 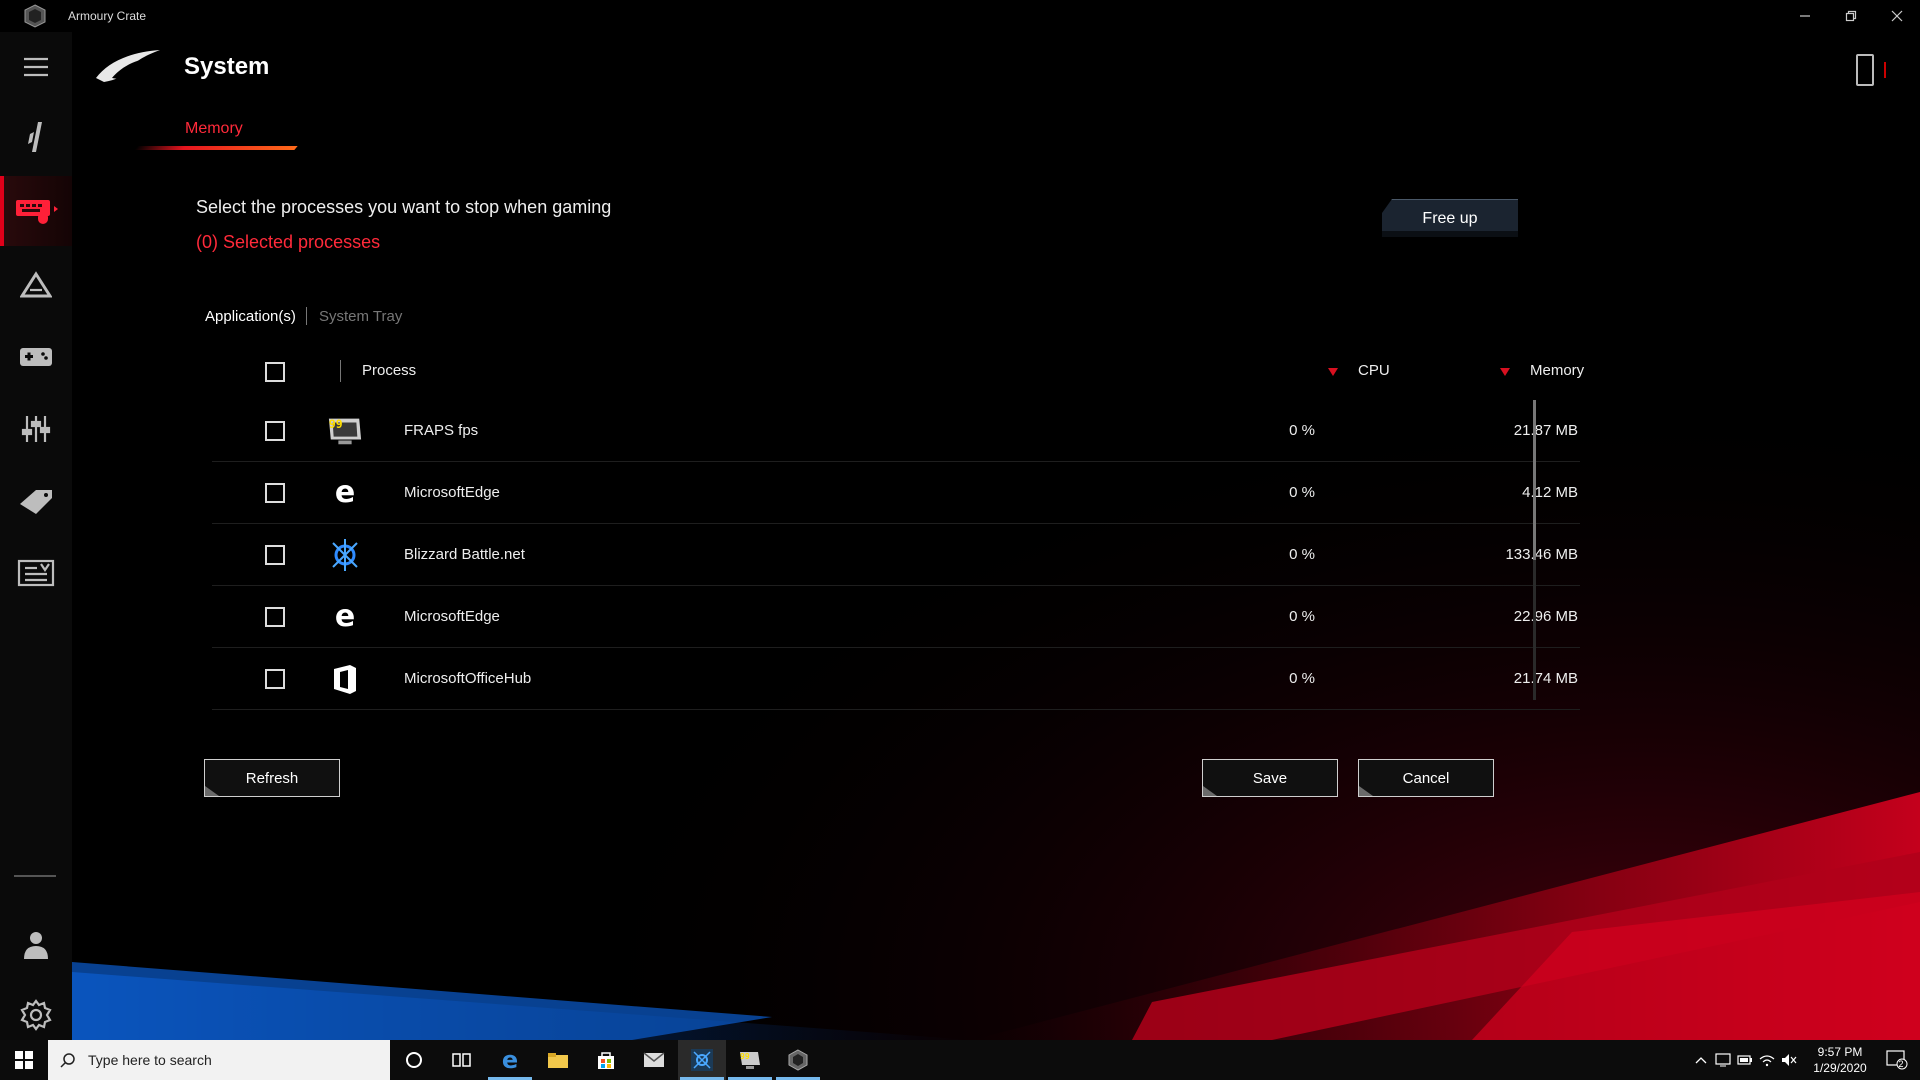 What do you see at coordinates (36, 67) in the screenshot?
I see `menu-button` at bounding box center [36, 67].